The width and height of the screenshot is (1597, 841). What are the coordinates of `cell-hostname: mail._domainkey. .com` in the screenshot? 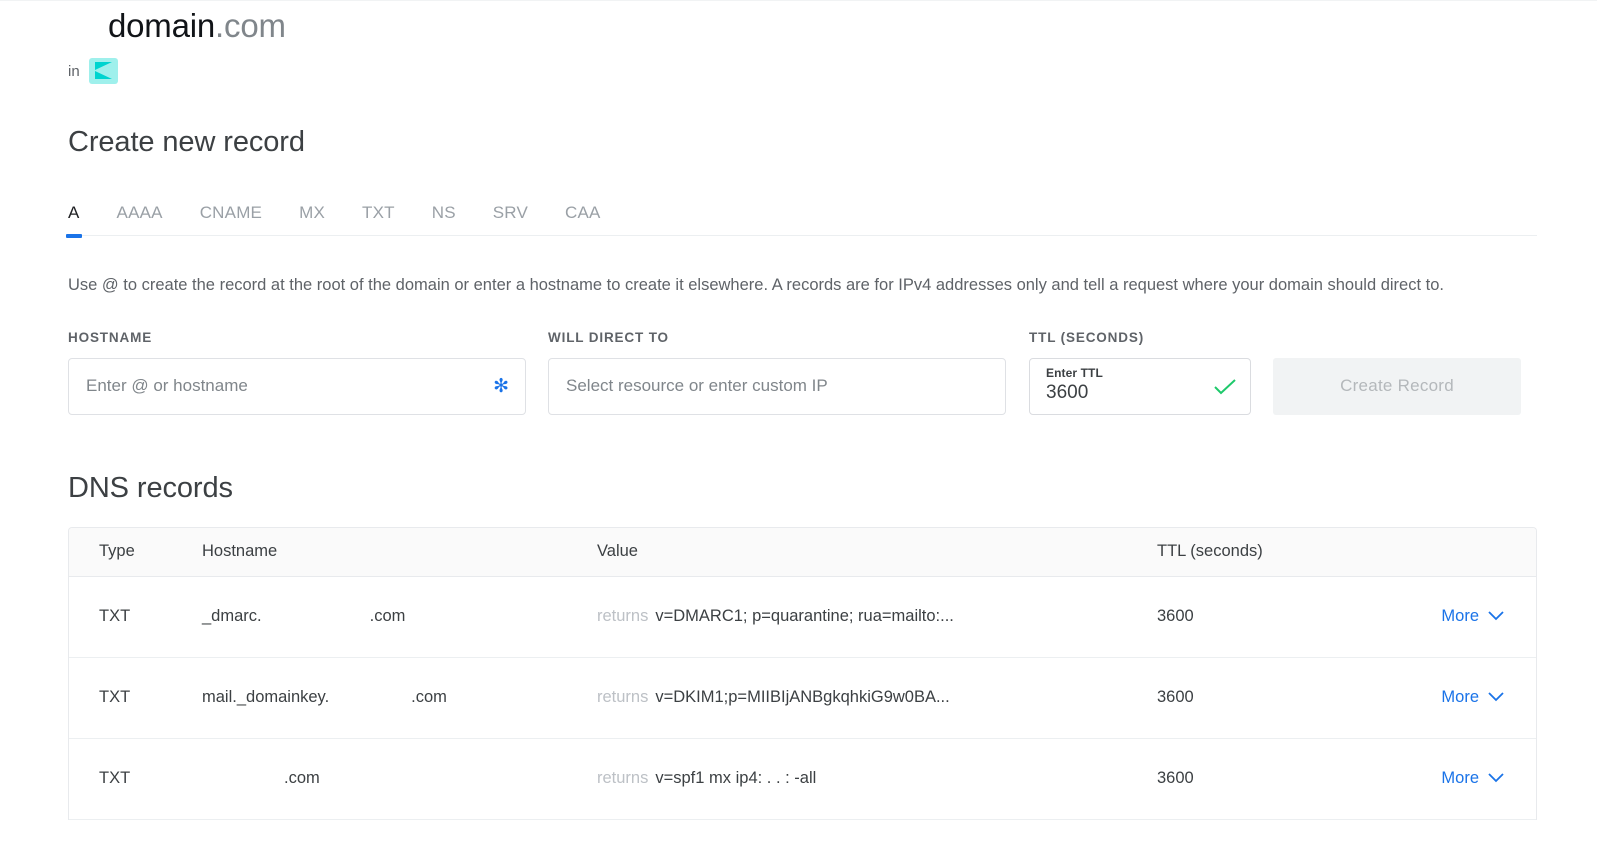 It's located at (399, 697).